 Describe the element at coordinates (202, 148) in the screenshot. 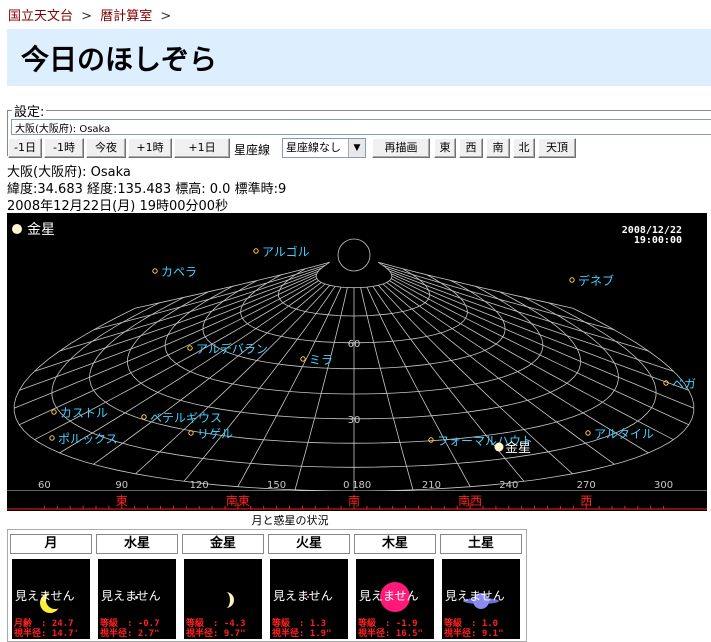

I see `plus-1-day-button: +1日` at that location.